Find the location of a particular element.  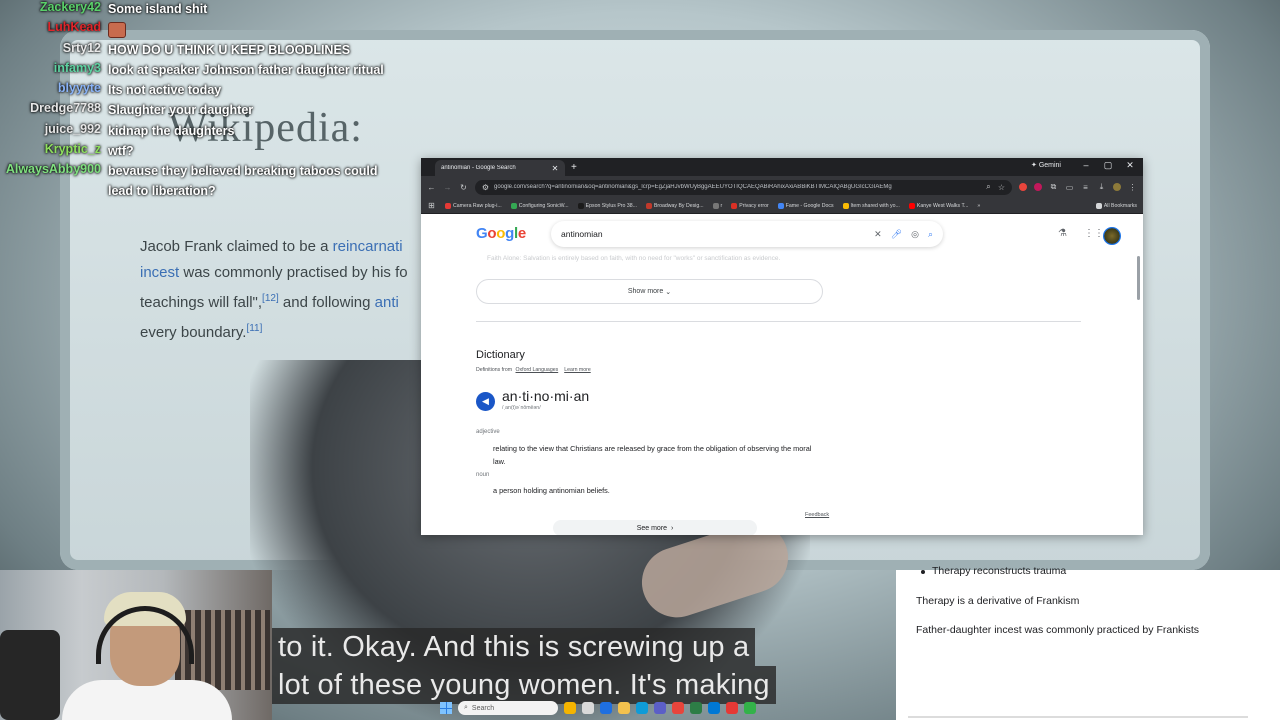

chat-text: HOW DO U THINK U KEEP BLOODLINES is located at coordinates (229, 49).